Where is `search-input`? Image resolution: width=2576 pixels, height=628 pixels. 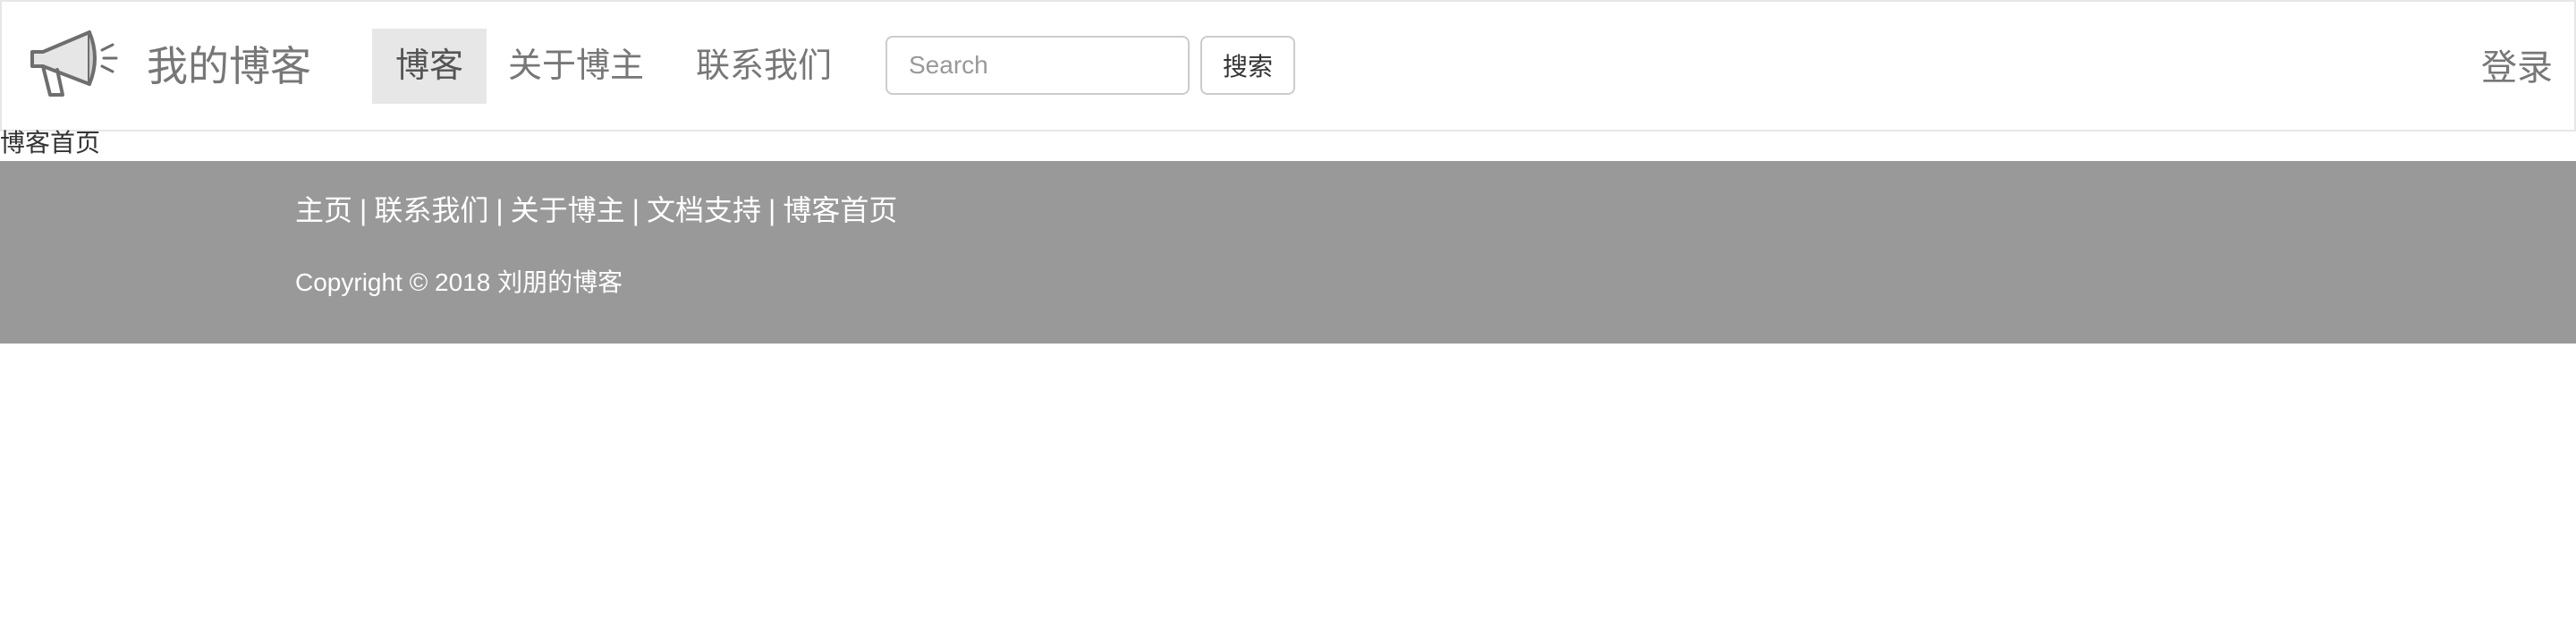
search-input is located at coordinates (1038, 66).